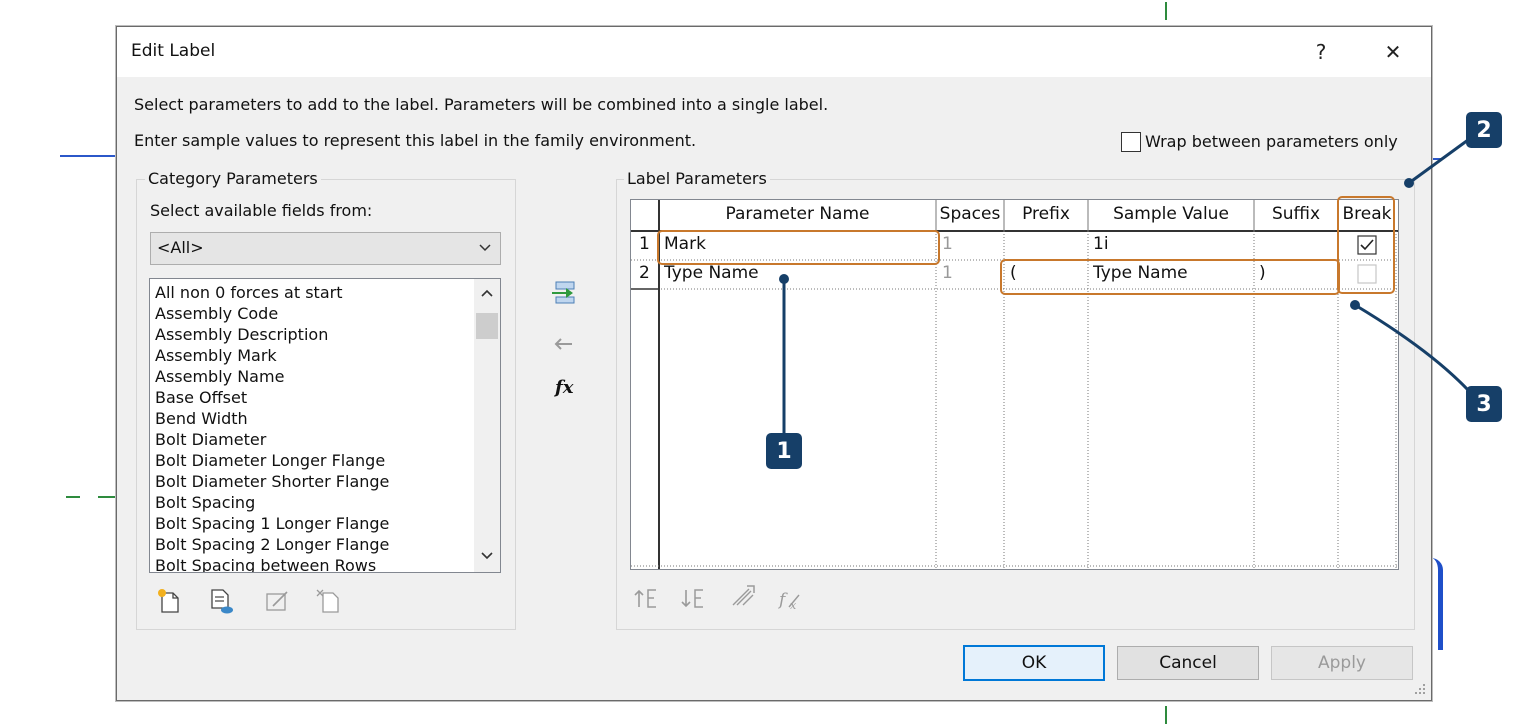  Describe the element at coordinates (272, 460) in the screenshot. I see `list-item: Bolt Diameter Longer Flange` at that location.